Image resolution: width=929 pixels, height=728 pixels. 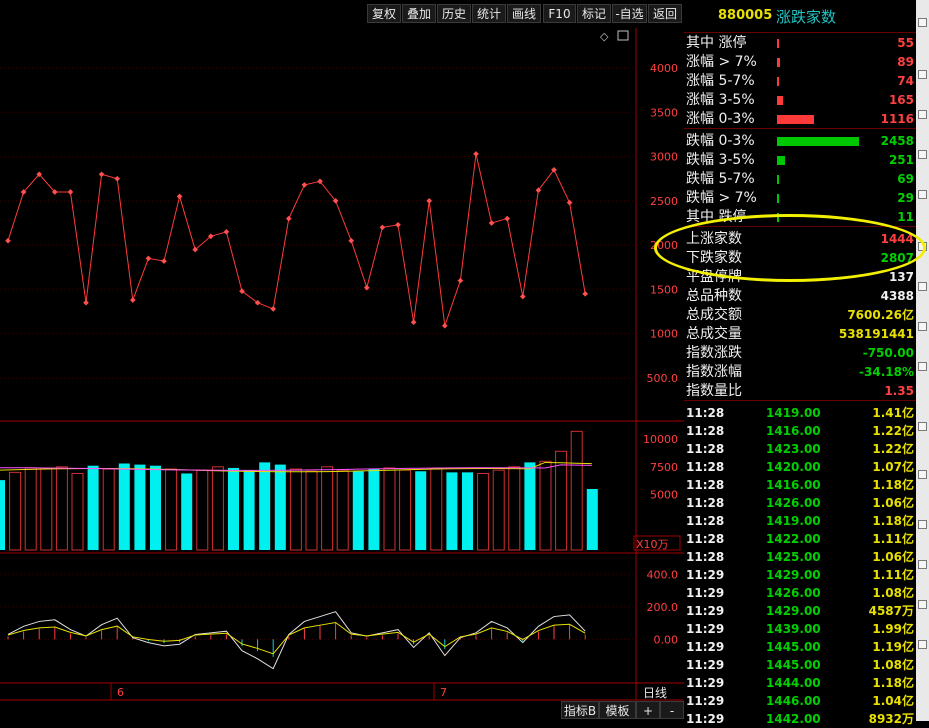 I want to click on toolbar-button: 复权, so click(x=384, y=13).